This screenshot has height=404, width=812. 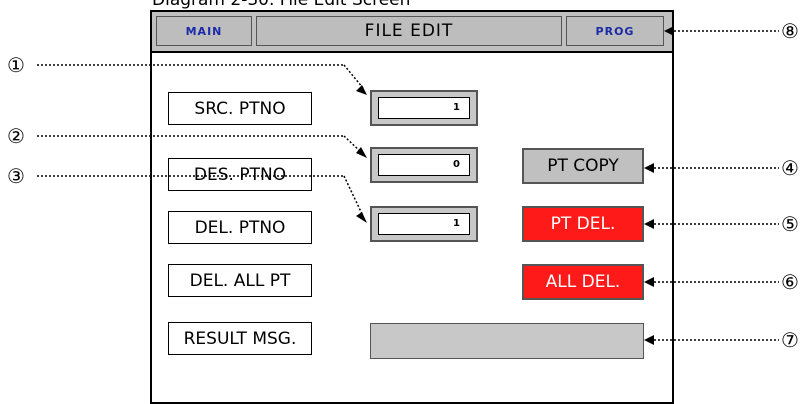 What do you see at coordinates (790, 168) in the screenshot?
I see `callout-4: ④` at bounding box center [790, 168].